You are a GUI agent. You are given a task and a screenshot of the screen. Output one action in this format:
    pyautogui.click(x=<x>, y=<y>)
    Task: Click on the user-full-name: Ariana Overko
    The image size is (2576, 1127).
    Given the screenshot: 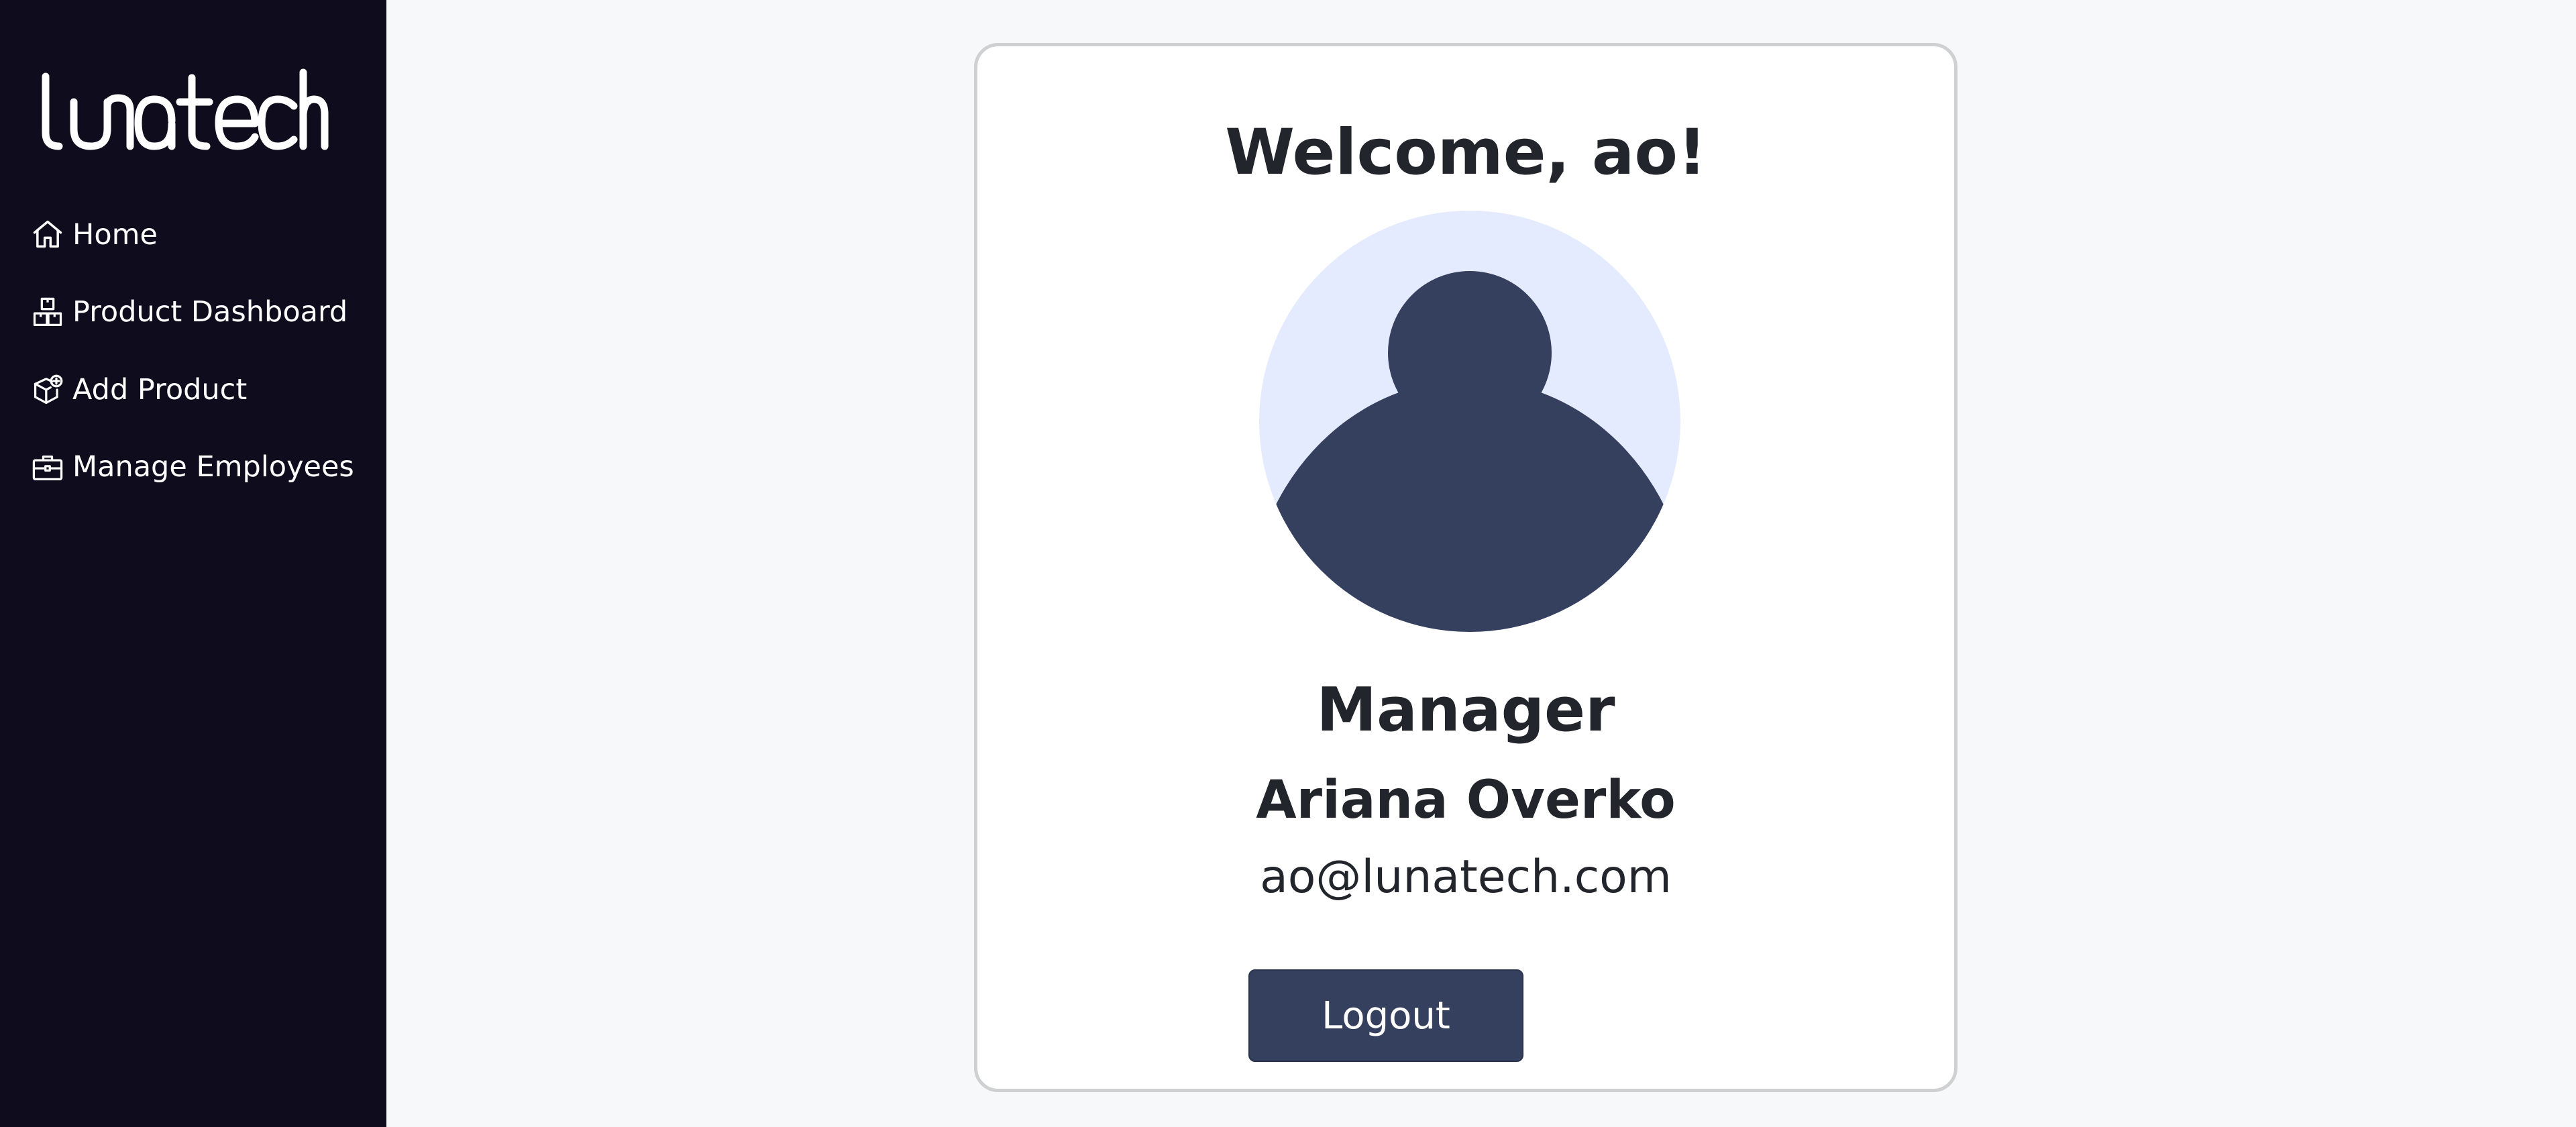 What is the action you would take?
    pyautogui.click(x=1466, y=800)
    